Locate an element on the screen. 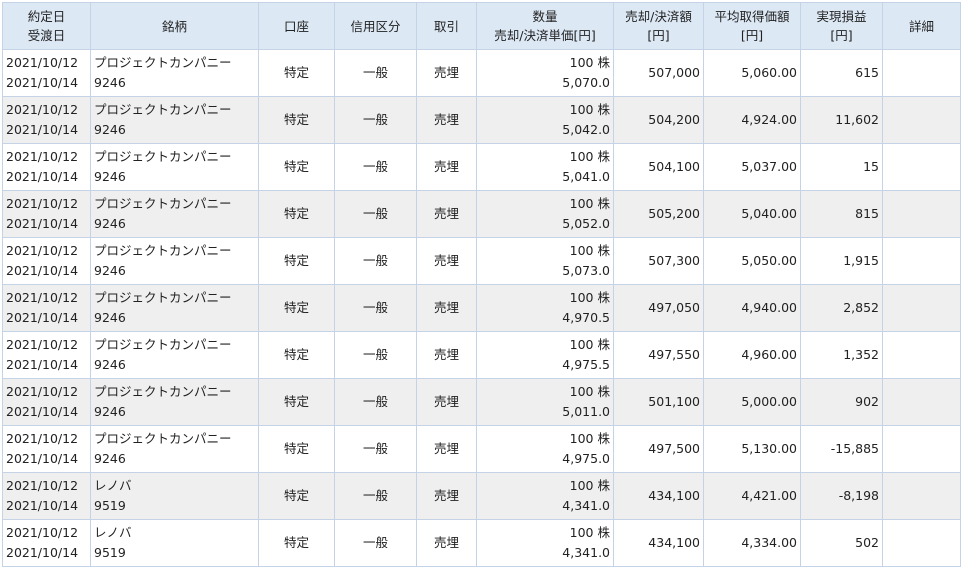 The image size is (962, 574). price-value: 4,970.5 is located at coordinates (586, 317).